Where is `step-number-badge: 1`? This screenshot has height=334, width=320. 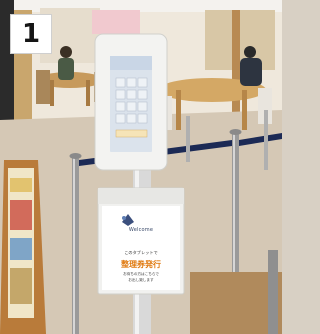
step-number-badge: 1 is located at coordinates (31, 34).